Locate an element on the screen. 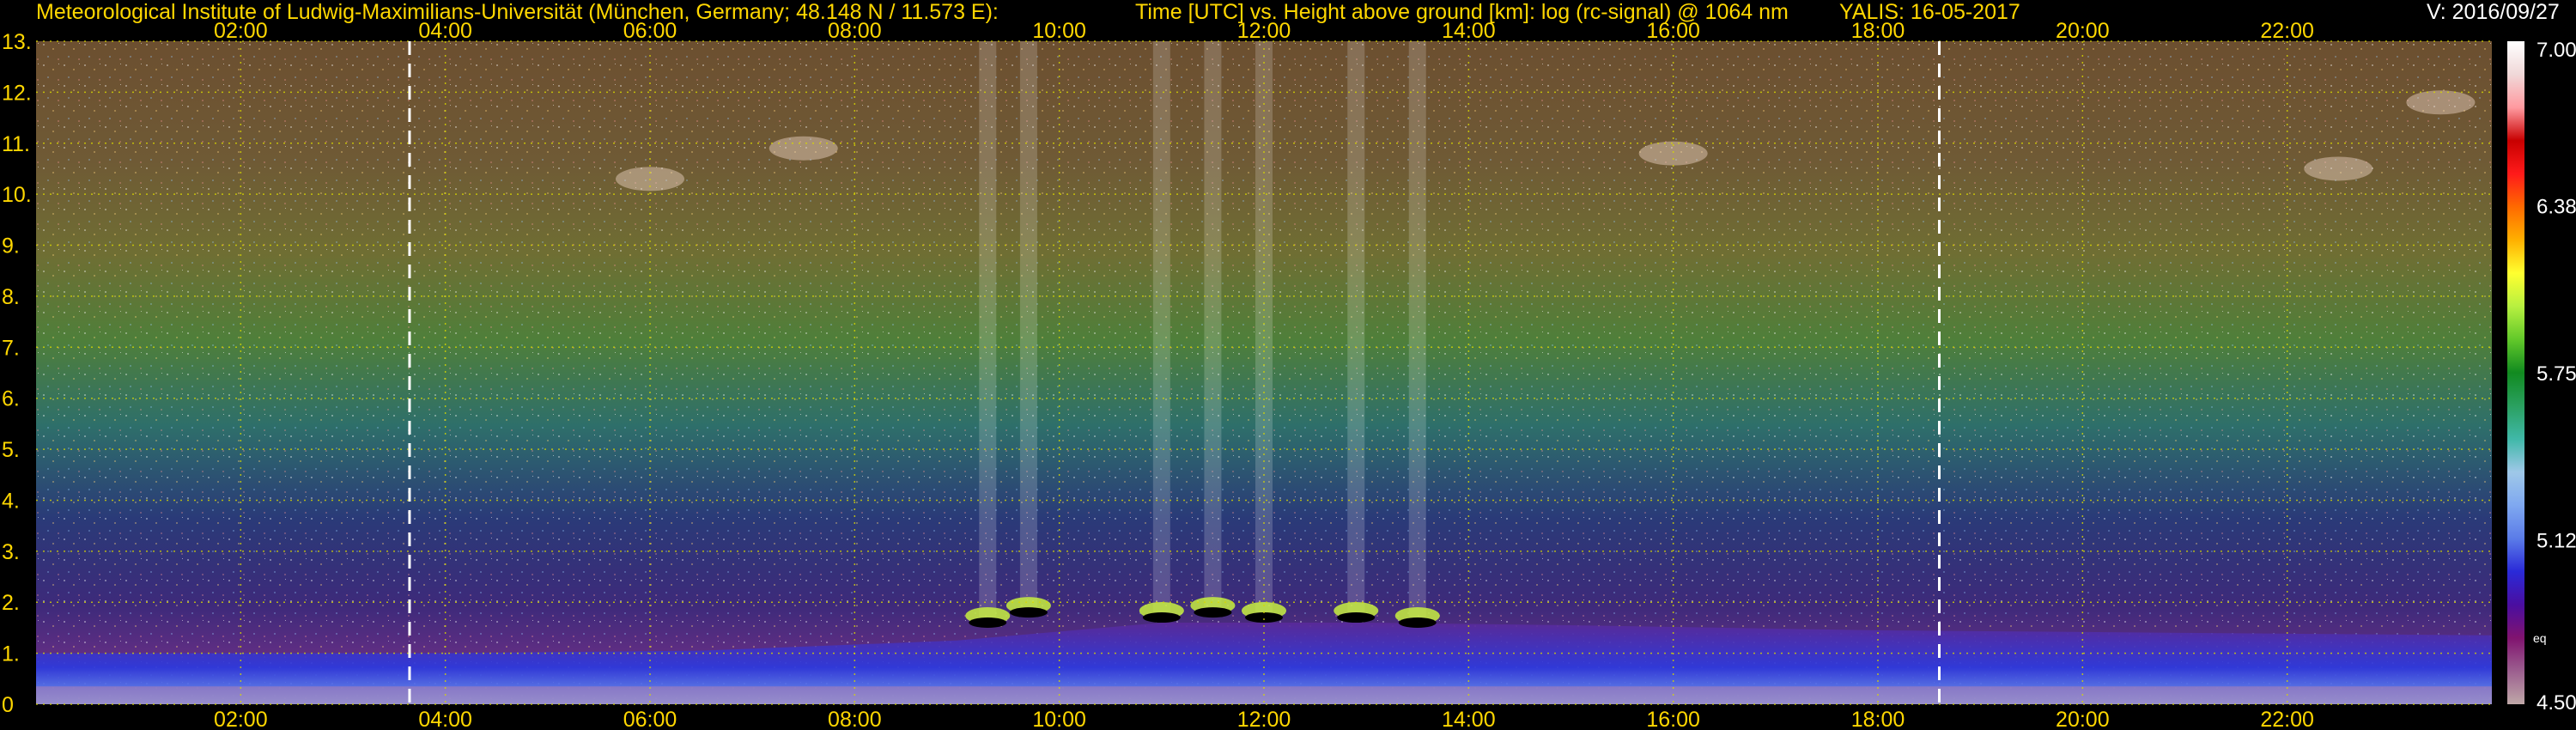  x-tick-label-bottom: 08:00 is located at coordinates (855, 719).